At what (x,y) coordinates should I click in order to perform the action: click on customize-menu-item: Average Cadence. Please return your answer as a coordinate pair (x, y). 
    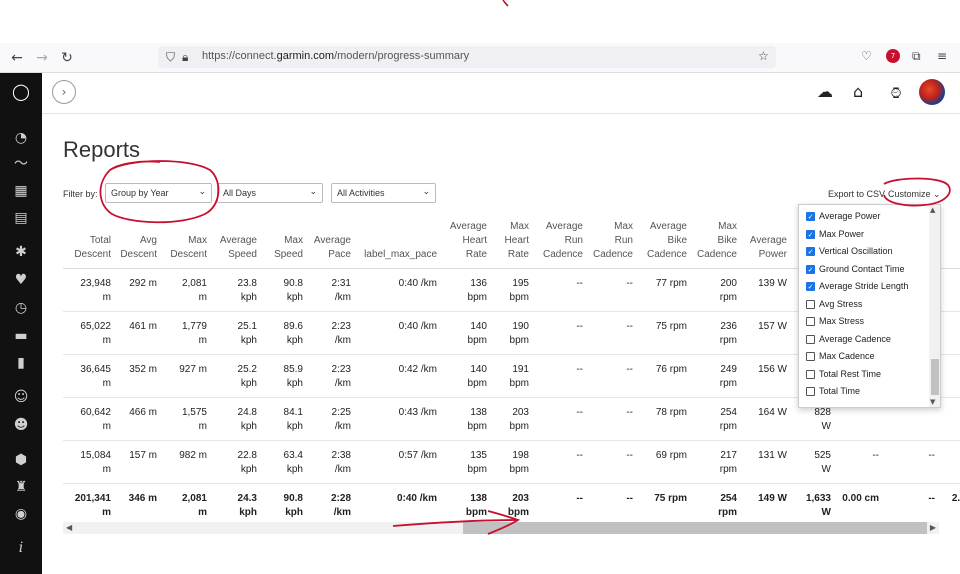
    Looking at the image, I should click on (848, 340).